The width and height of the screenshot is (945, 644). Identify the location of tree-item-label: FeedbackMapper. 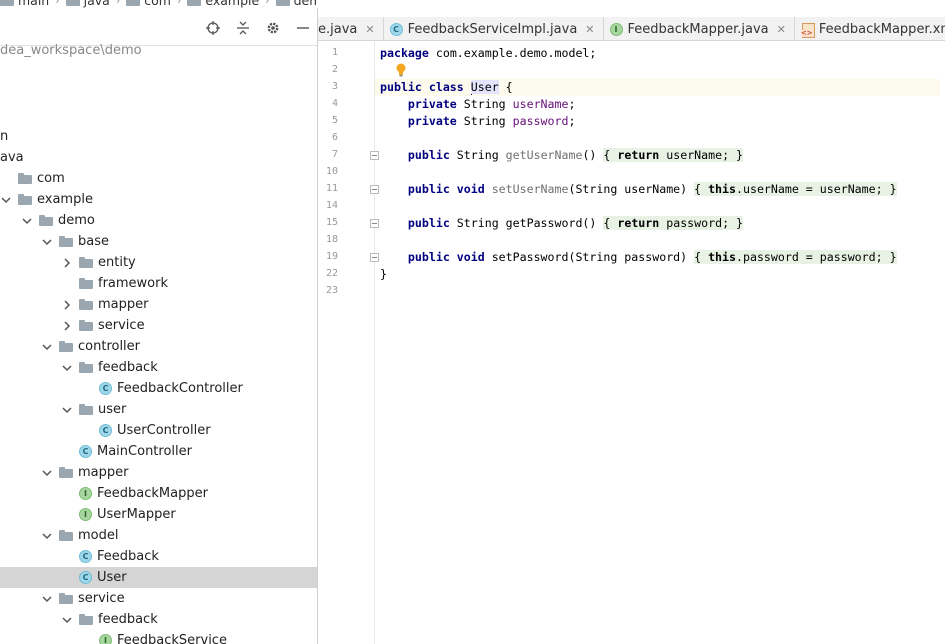
(152, 493).